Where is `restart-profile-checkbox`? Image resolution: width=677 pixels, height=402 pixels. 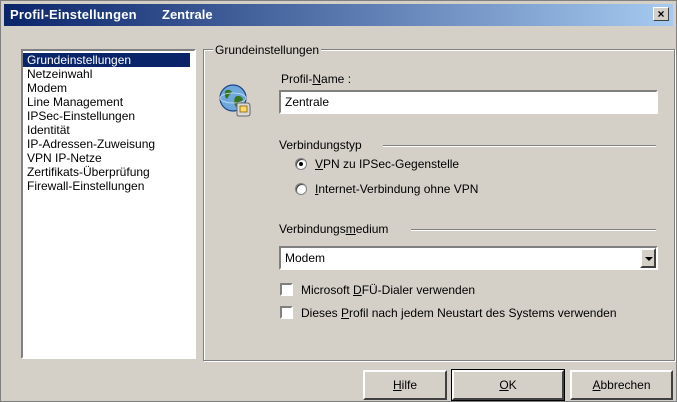
restart-profile-checkbox is located at coordinates (286, 312).